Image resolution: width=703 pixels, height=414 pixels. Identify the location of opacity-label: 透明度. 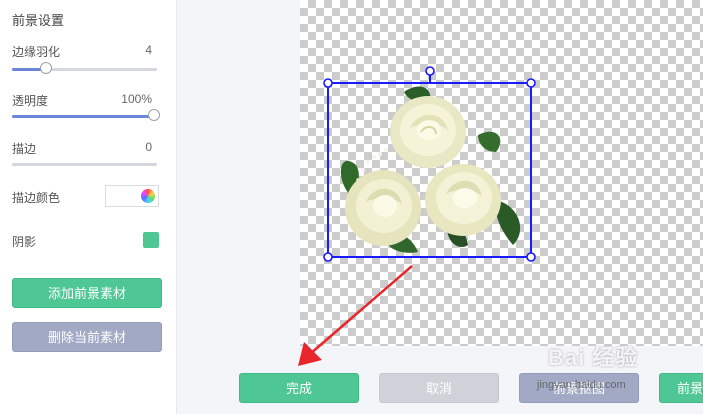
(30, 101).